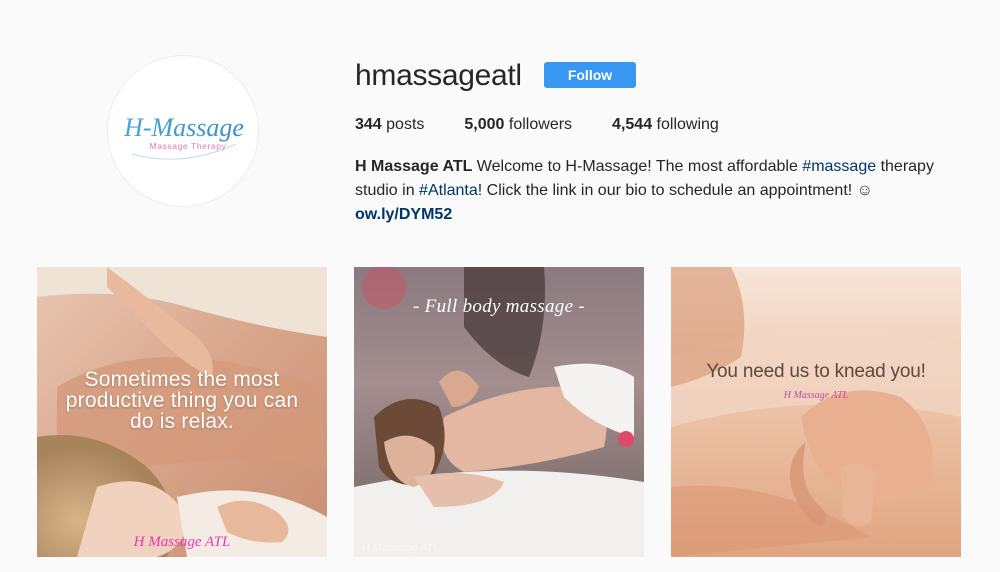 The width and height of the screenshot is (1000, 572). What do you see at coordinates (183, 127) in the screenshot?
I see `logo-text: H-Massage` at bounding box center [183, 127].